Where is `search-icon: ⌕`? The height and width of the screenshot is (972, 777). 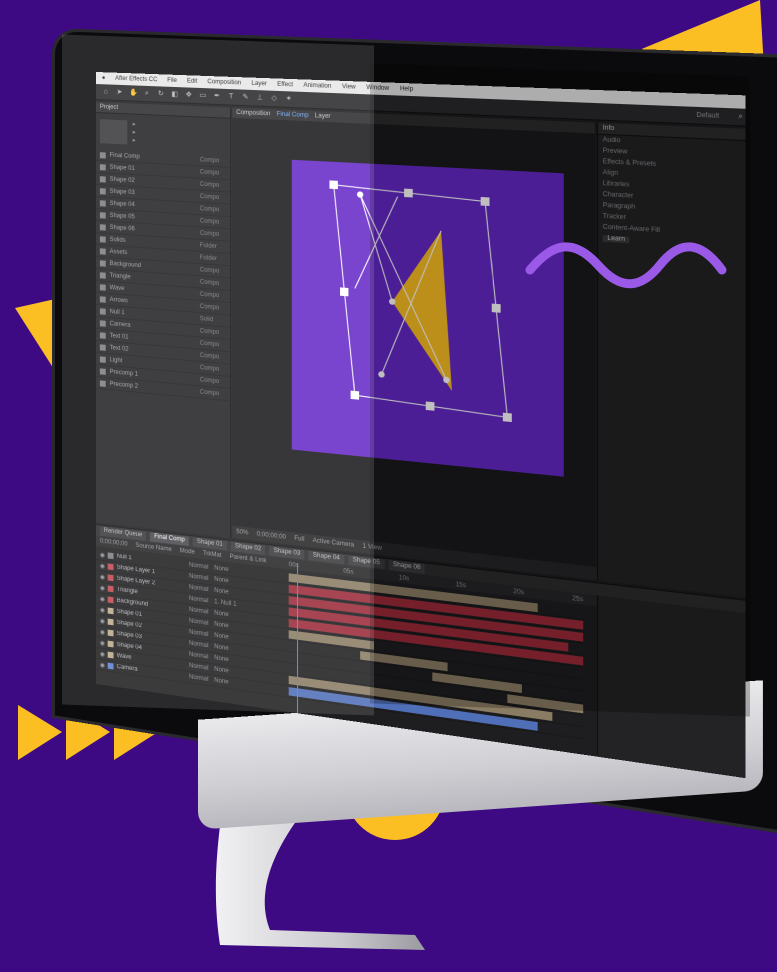 search-icon: ⌕ is located at coordinates (741, 116).